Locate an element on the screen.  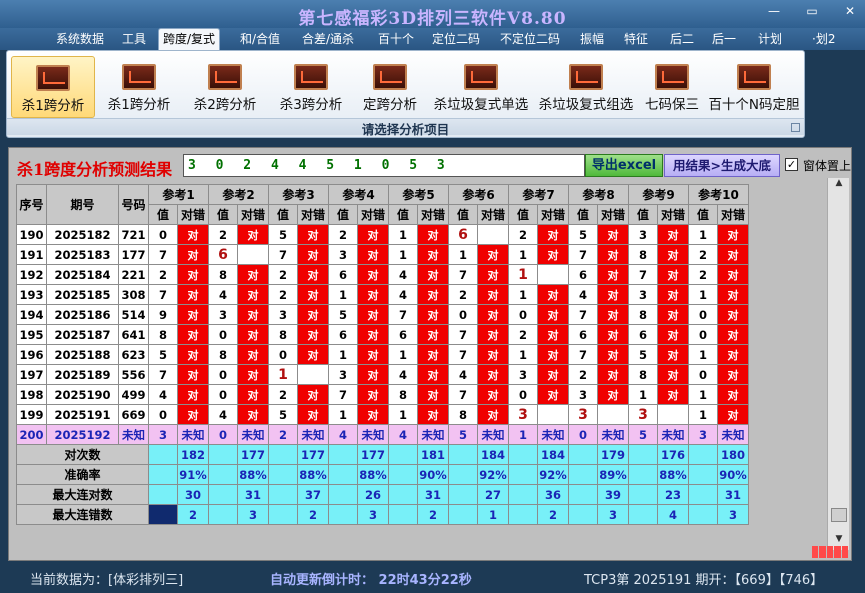
scroll-up-icon: ▲ is located at coordinates (839, 186).